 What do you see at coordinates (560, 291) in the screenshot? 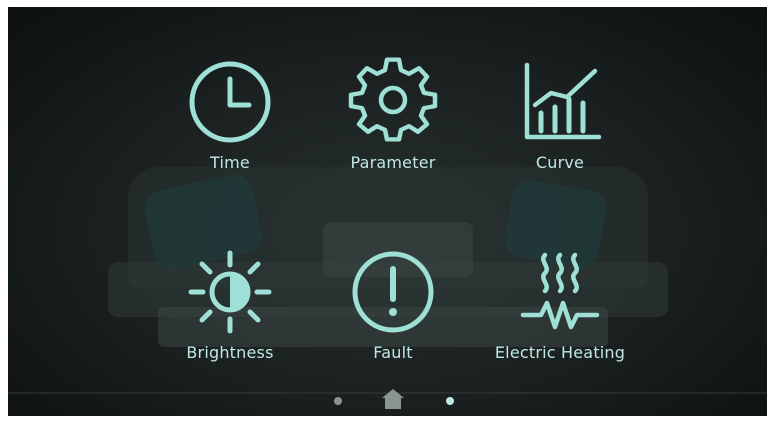
I see `heating-icon` at bounding box center [560, 291].